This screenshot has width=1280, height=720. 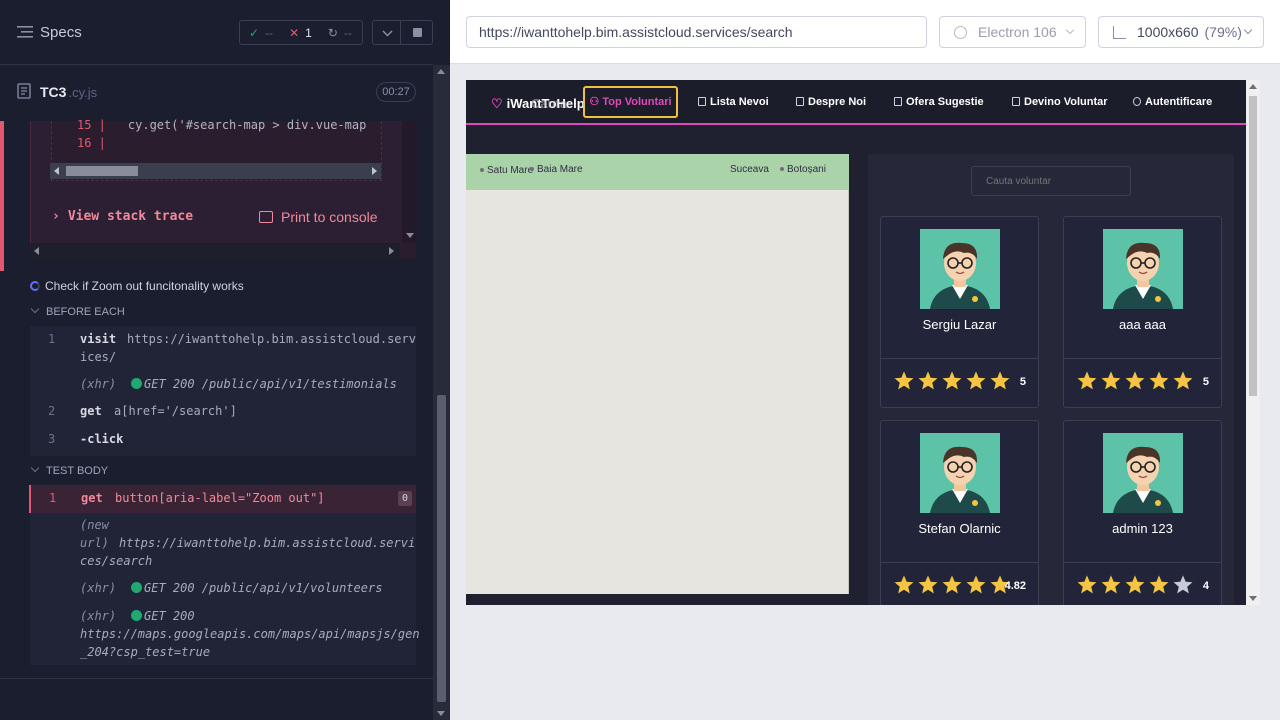 I want to click on nav-despre-noi: Despre Noi, so click(x=831, y=102).